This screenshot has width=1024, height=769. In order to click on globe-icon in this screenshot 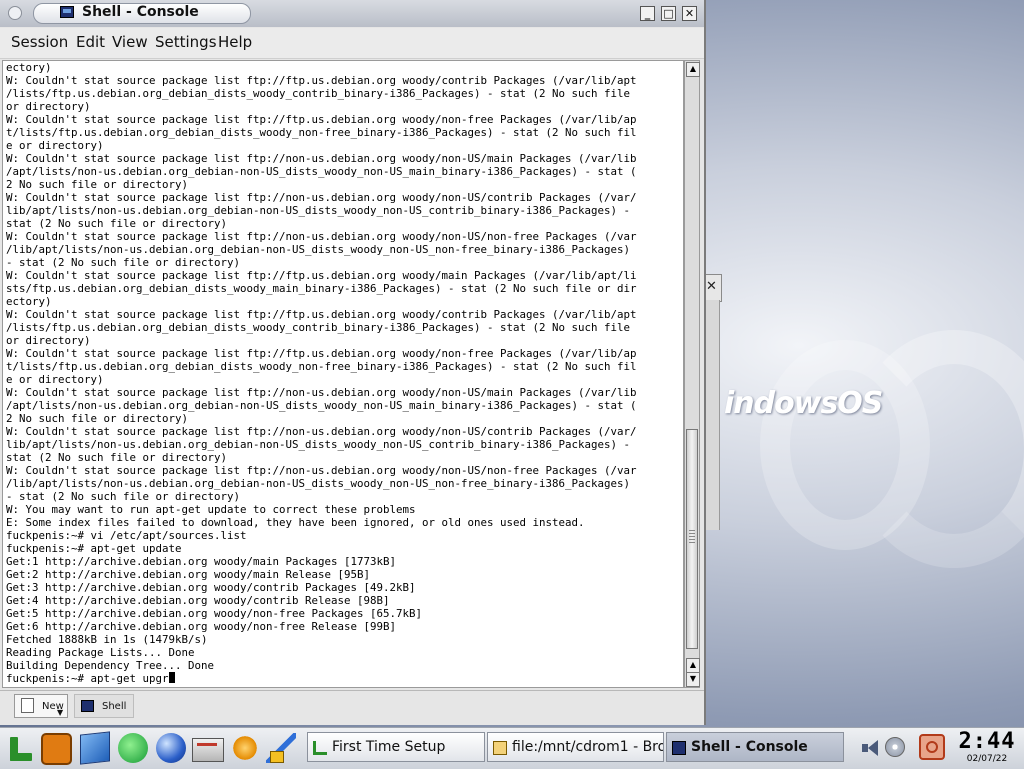, I will do `click(171, 748)`.